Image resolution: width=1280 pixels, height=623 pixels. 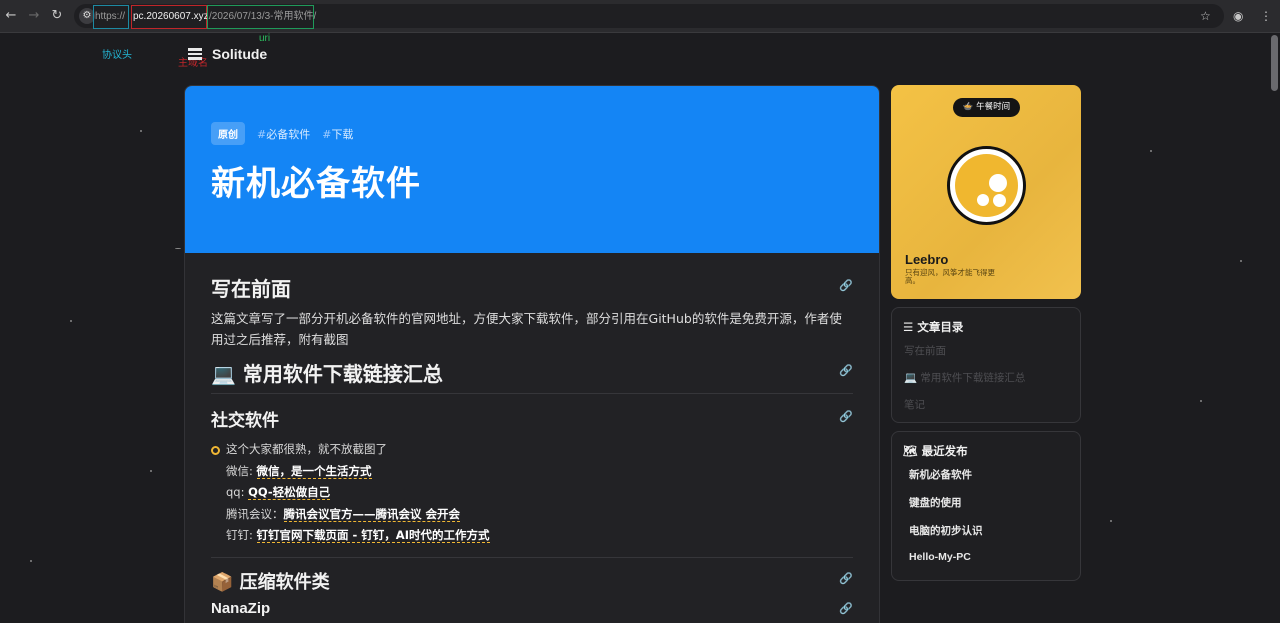 What do you see at coordinates (927, 259) in the screenshot?
I see `author-name: Leebro` at bounding box center [927, 259].